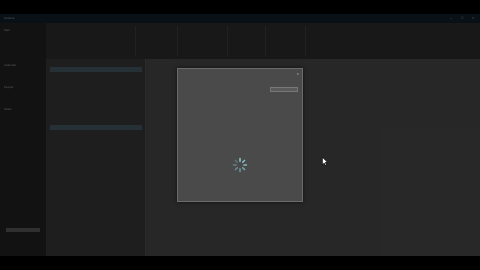 The width and height of the screenshot is (480, 270). I want to click on close-icon: ×, so click(298, 73).